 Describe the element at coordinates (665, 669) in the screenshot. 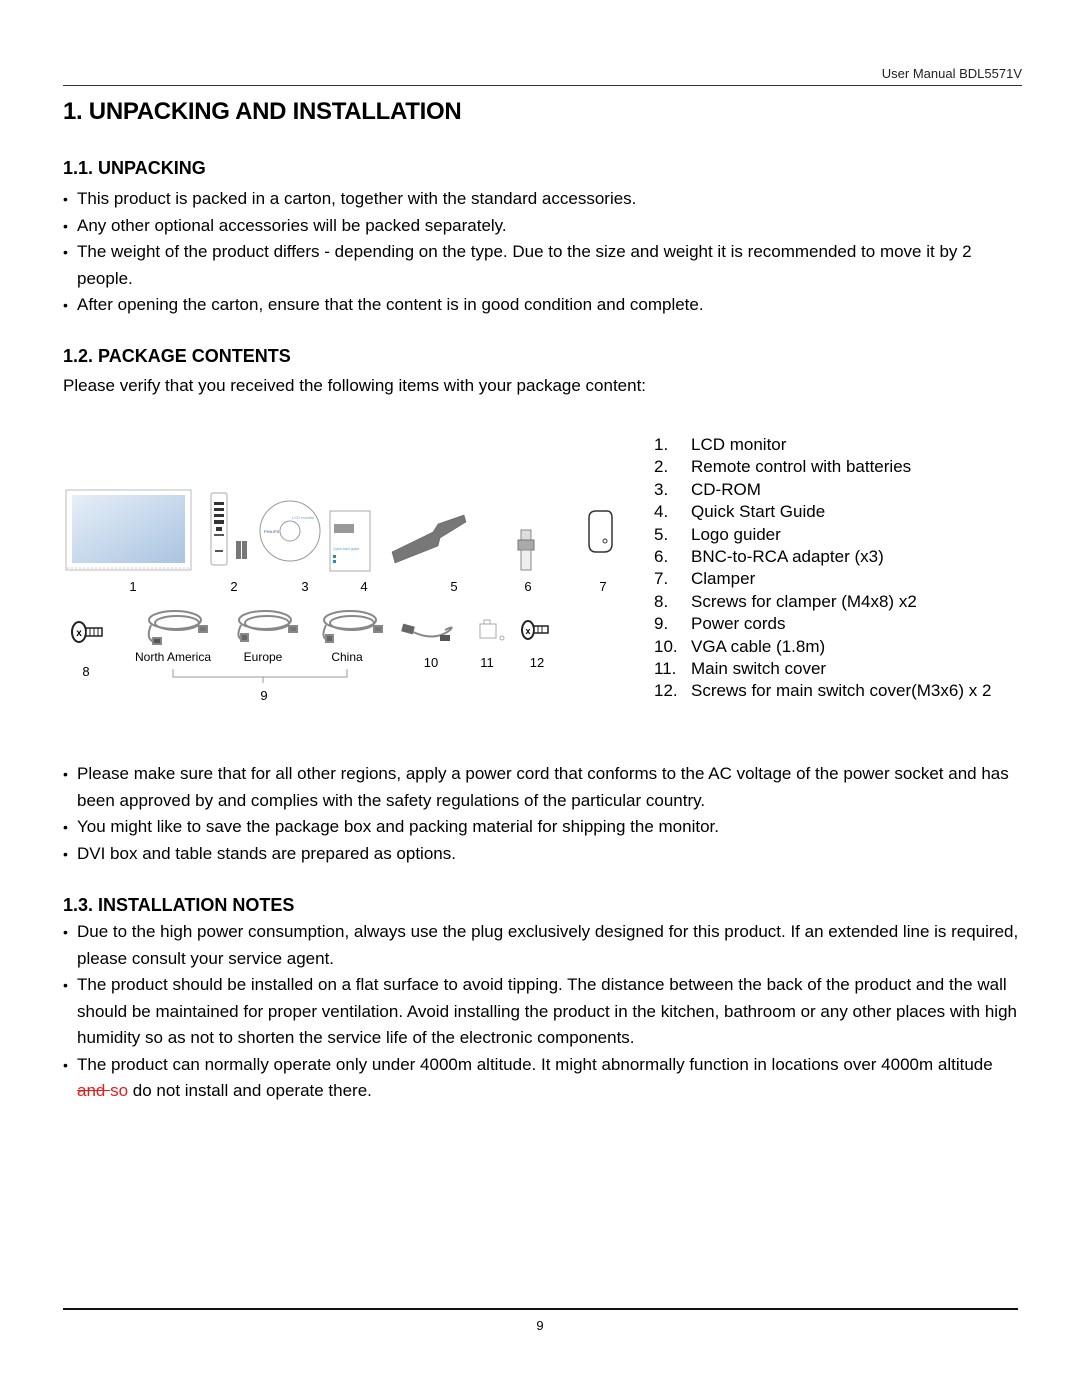

I see `list-item-number: 11.` at that location.